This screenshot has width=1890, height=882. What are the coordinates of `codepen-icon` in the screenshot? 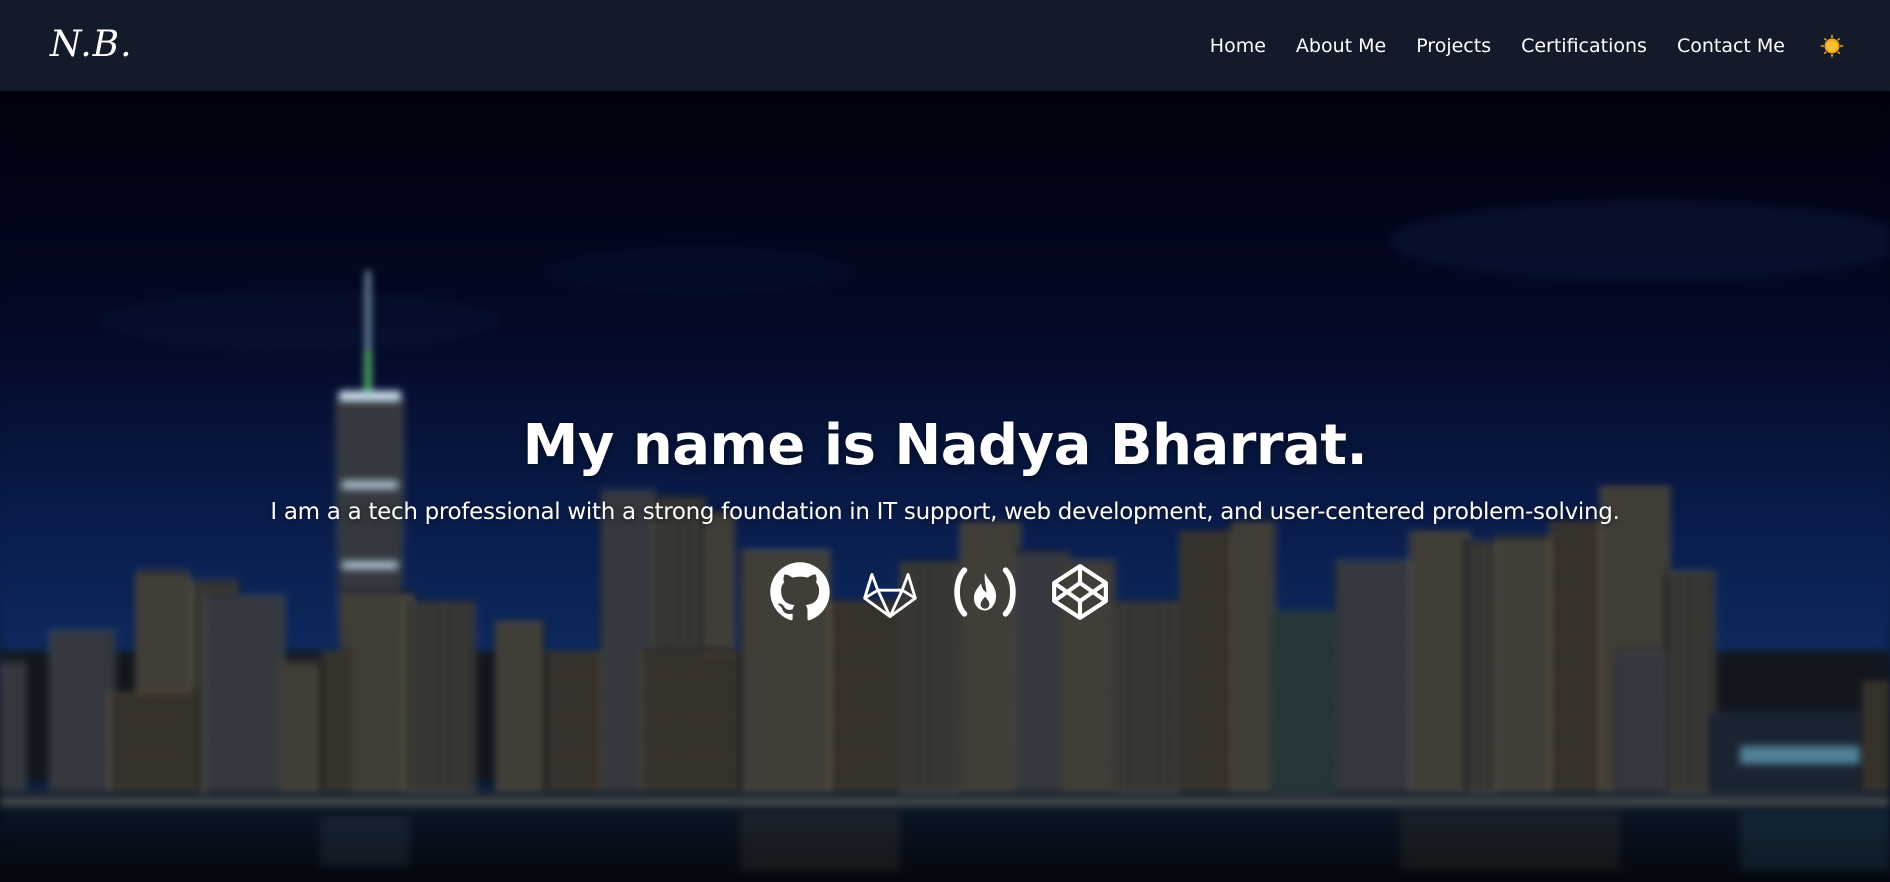 It's located at (1080, 592).